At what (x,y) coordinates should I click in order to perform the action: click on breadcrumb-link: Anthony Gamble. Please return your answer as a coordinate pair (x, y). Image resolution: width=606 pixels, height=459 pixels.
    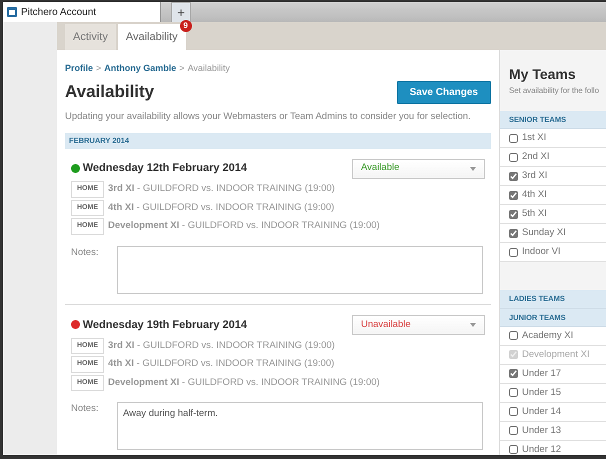
    Looking at the image, I should click on (140, 69).